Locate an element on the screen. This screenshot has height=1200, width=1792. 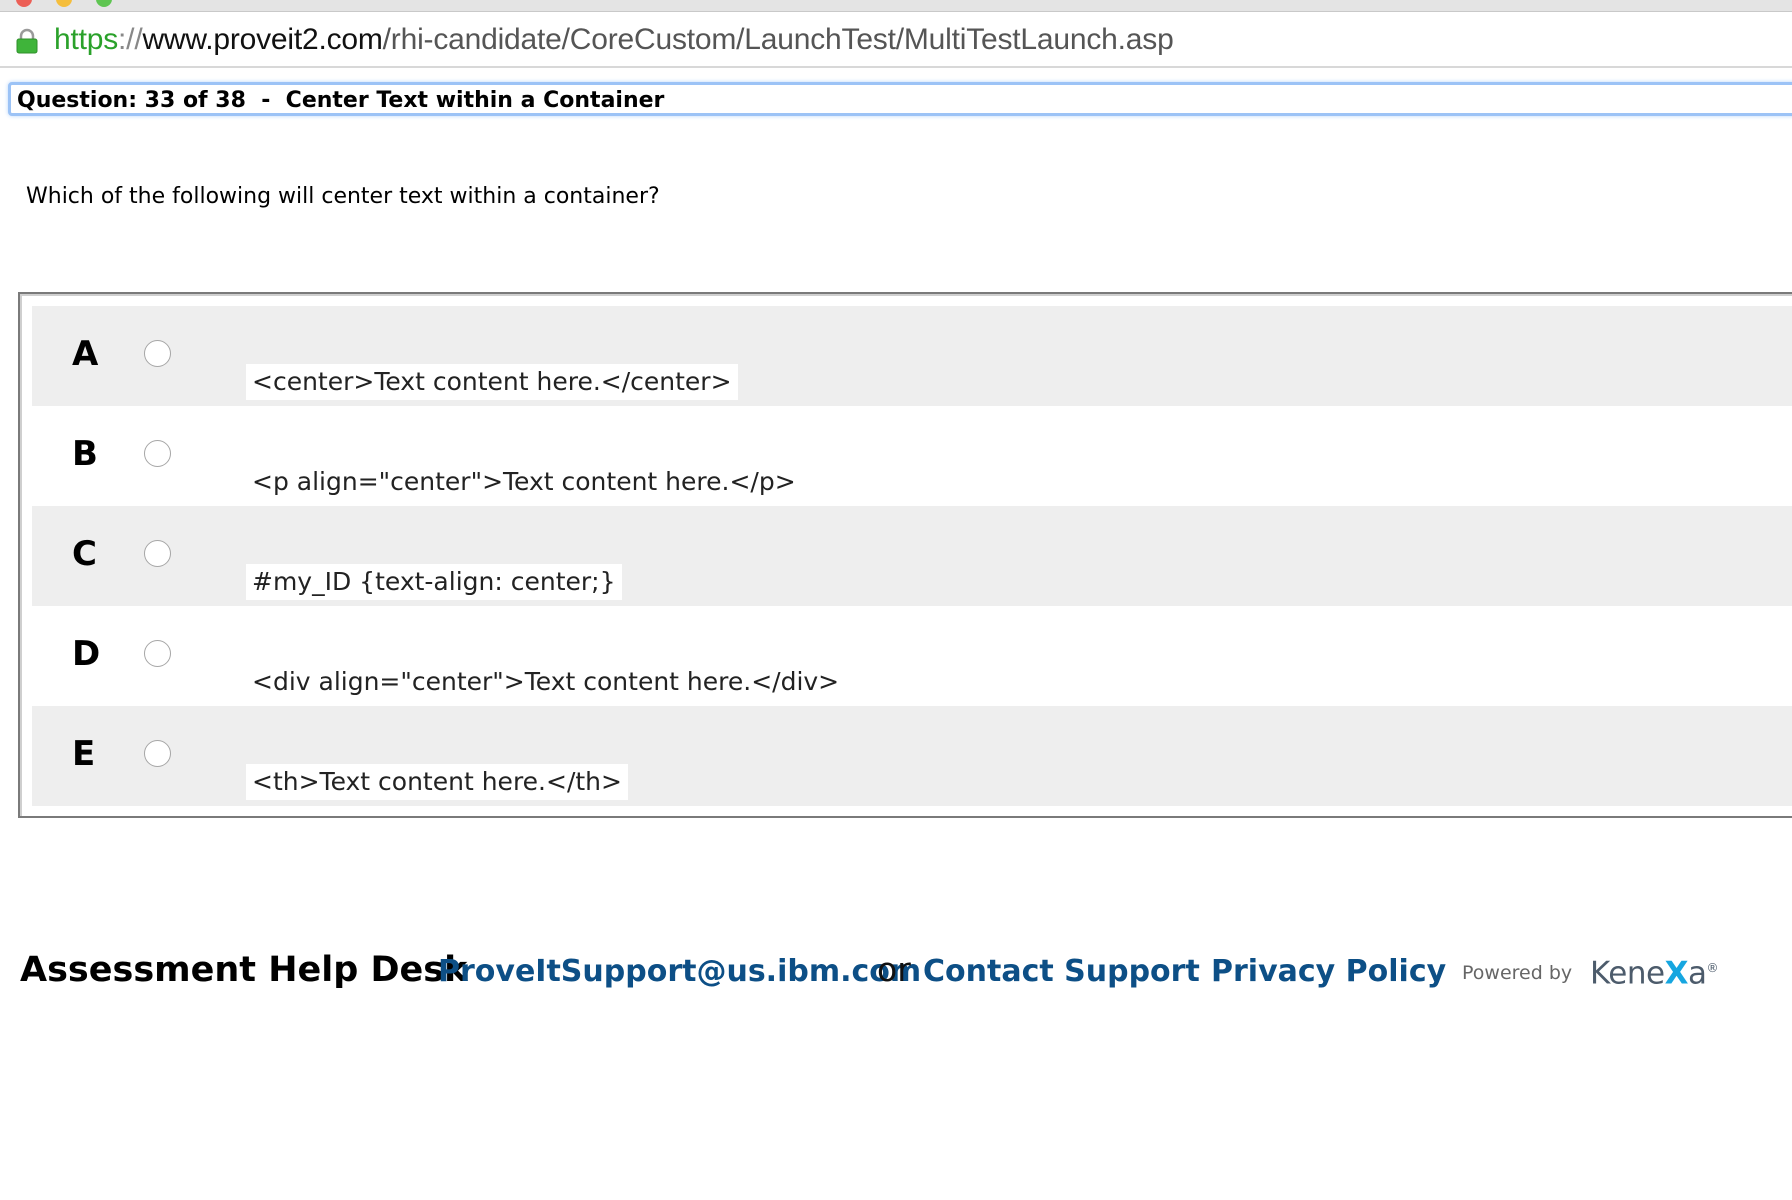
option-letter: D is located at coordinates (86, 654).